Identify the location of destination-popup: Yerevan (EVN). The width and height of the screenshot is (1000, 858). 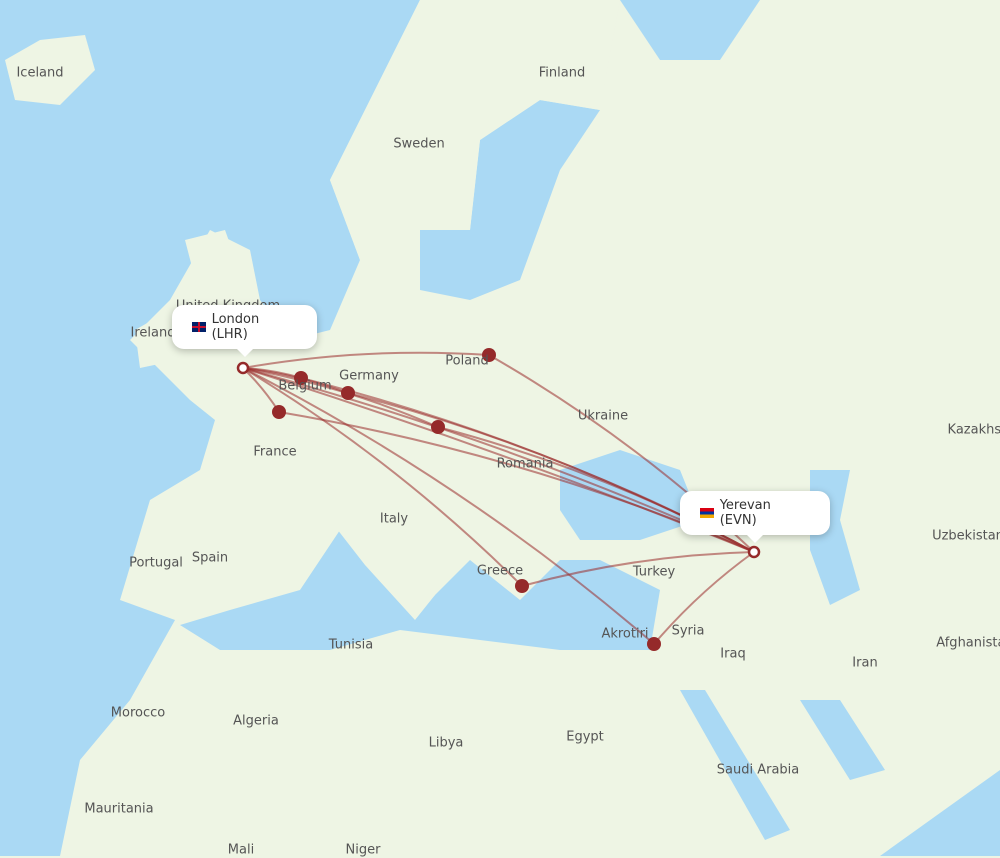
(755, 517).